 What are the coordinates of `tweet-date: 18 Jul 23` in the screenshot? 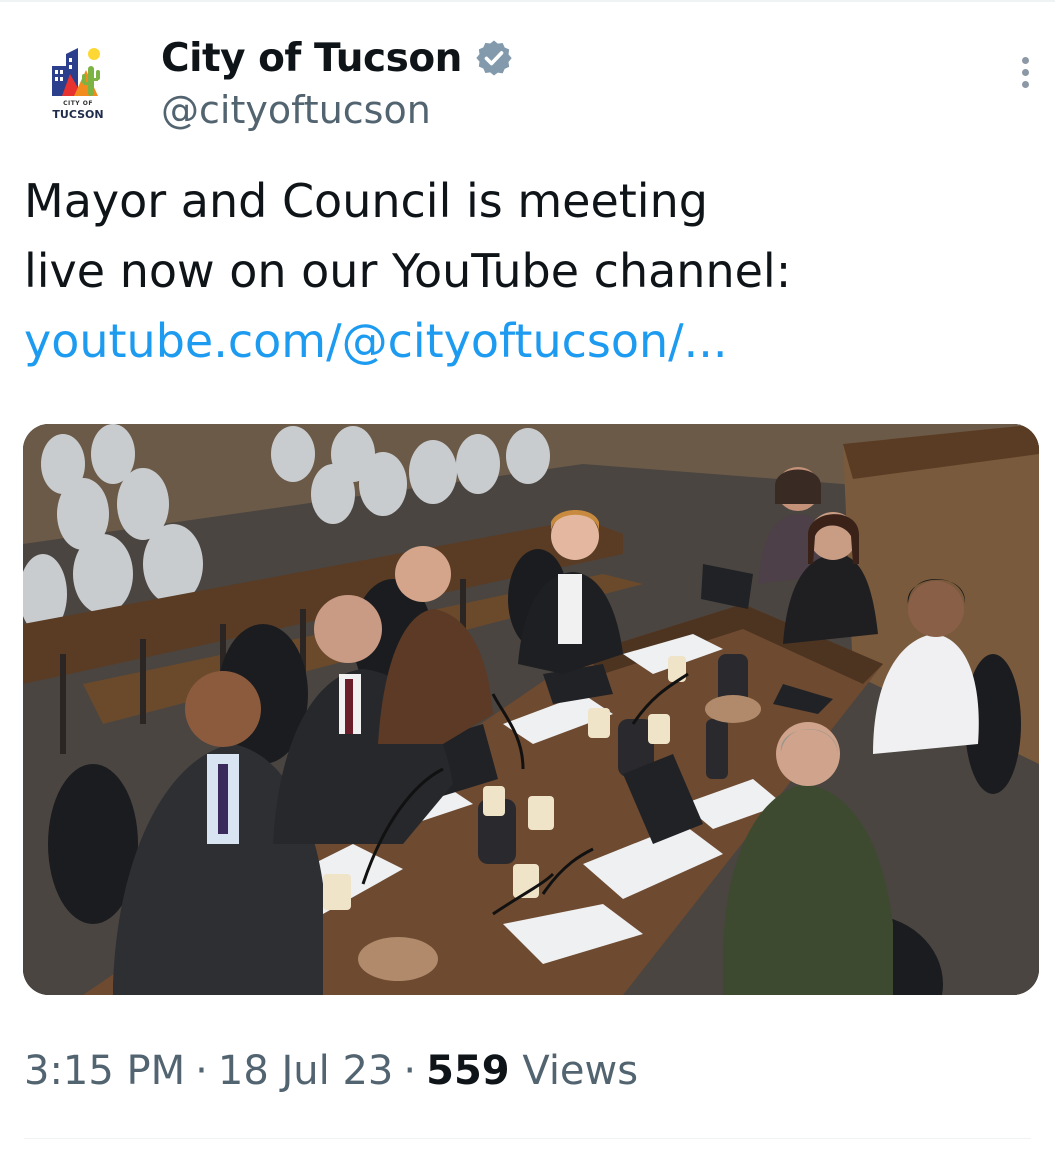 It's located at (306, 1071).